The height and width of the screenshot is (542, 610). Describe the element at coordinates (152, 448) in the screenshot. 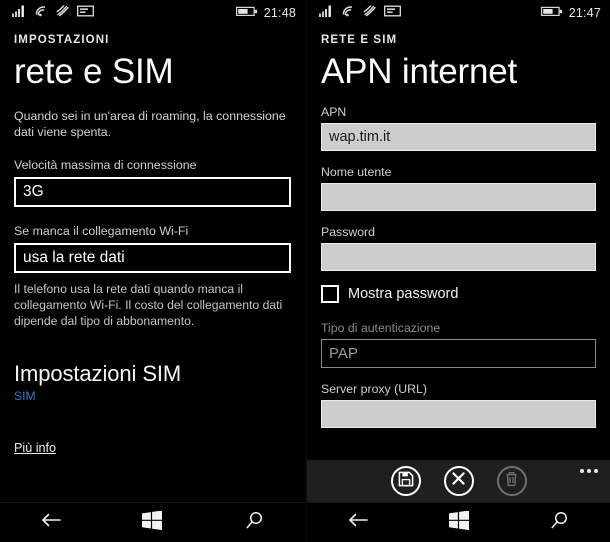

I see `more-info-row: Più info` at that location.